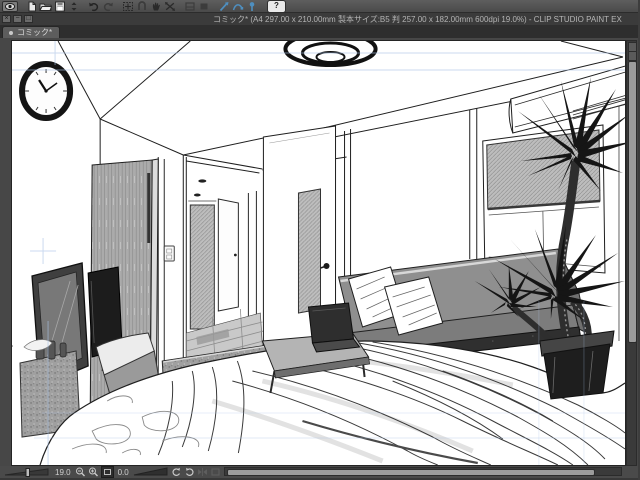  Describe the element at coordinates (35, 32) in the screenshot. I see `tab-label: コミック*` at that location.